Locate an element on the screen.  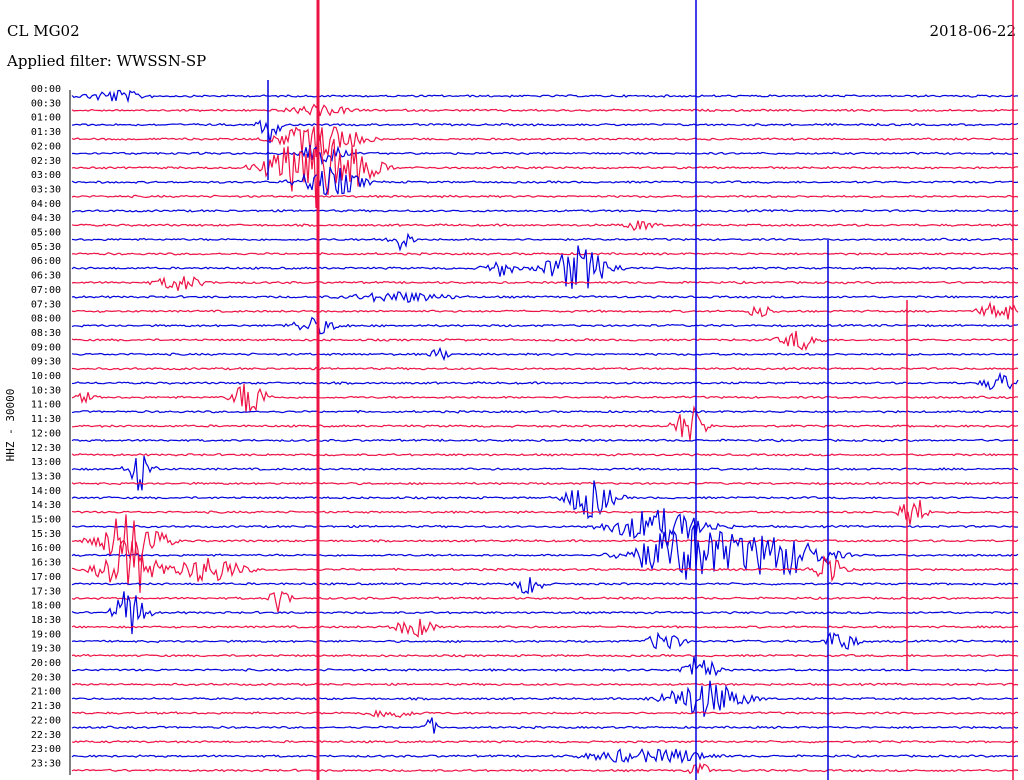
row-label-0330: 03:30 is located at coordinates (46, 189).